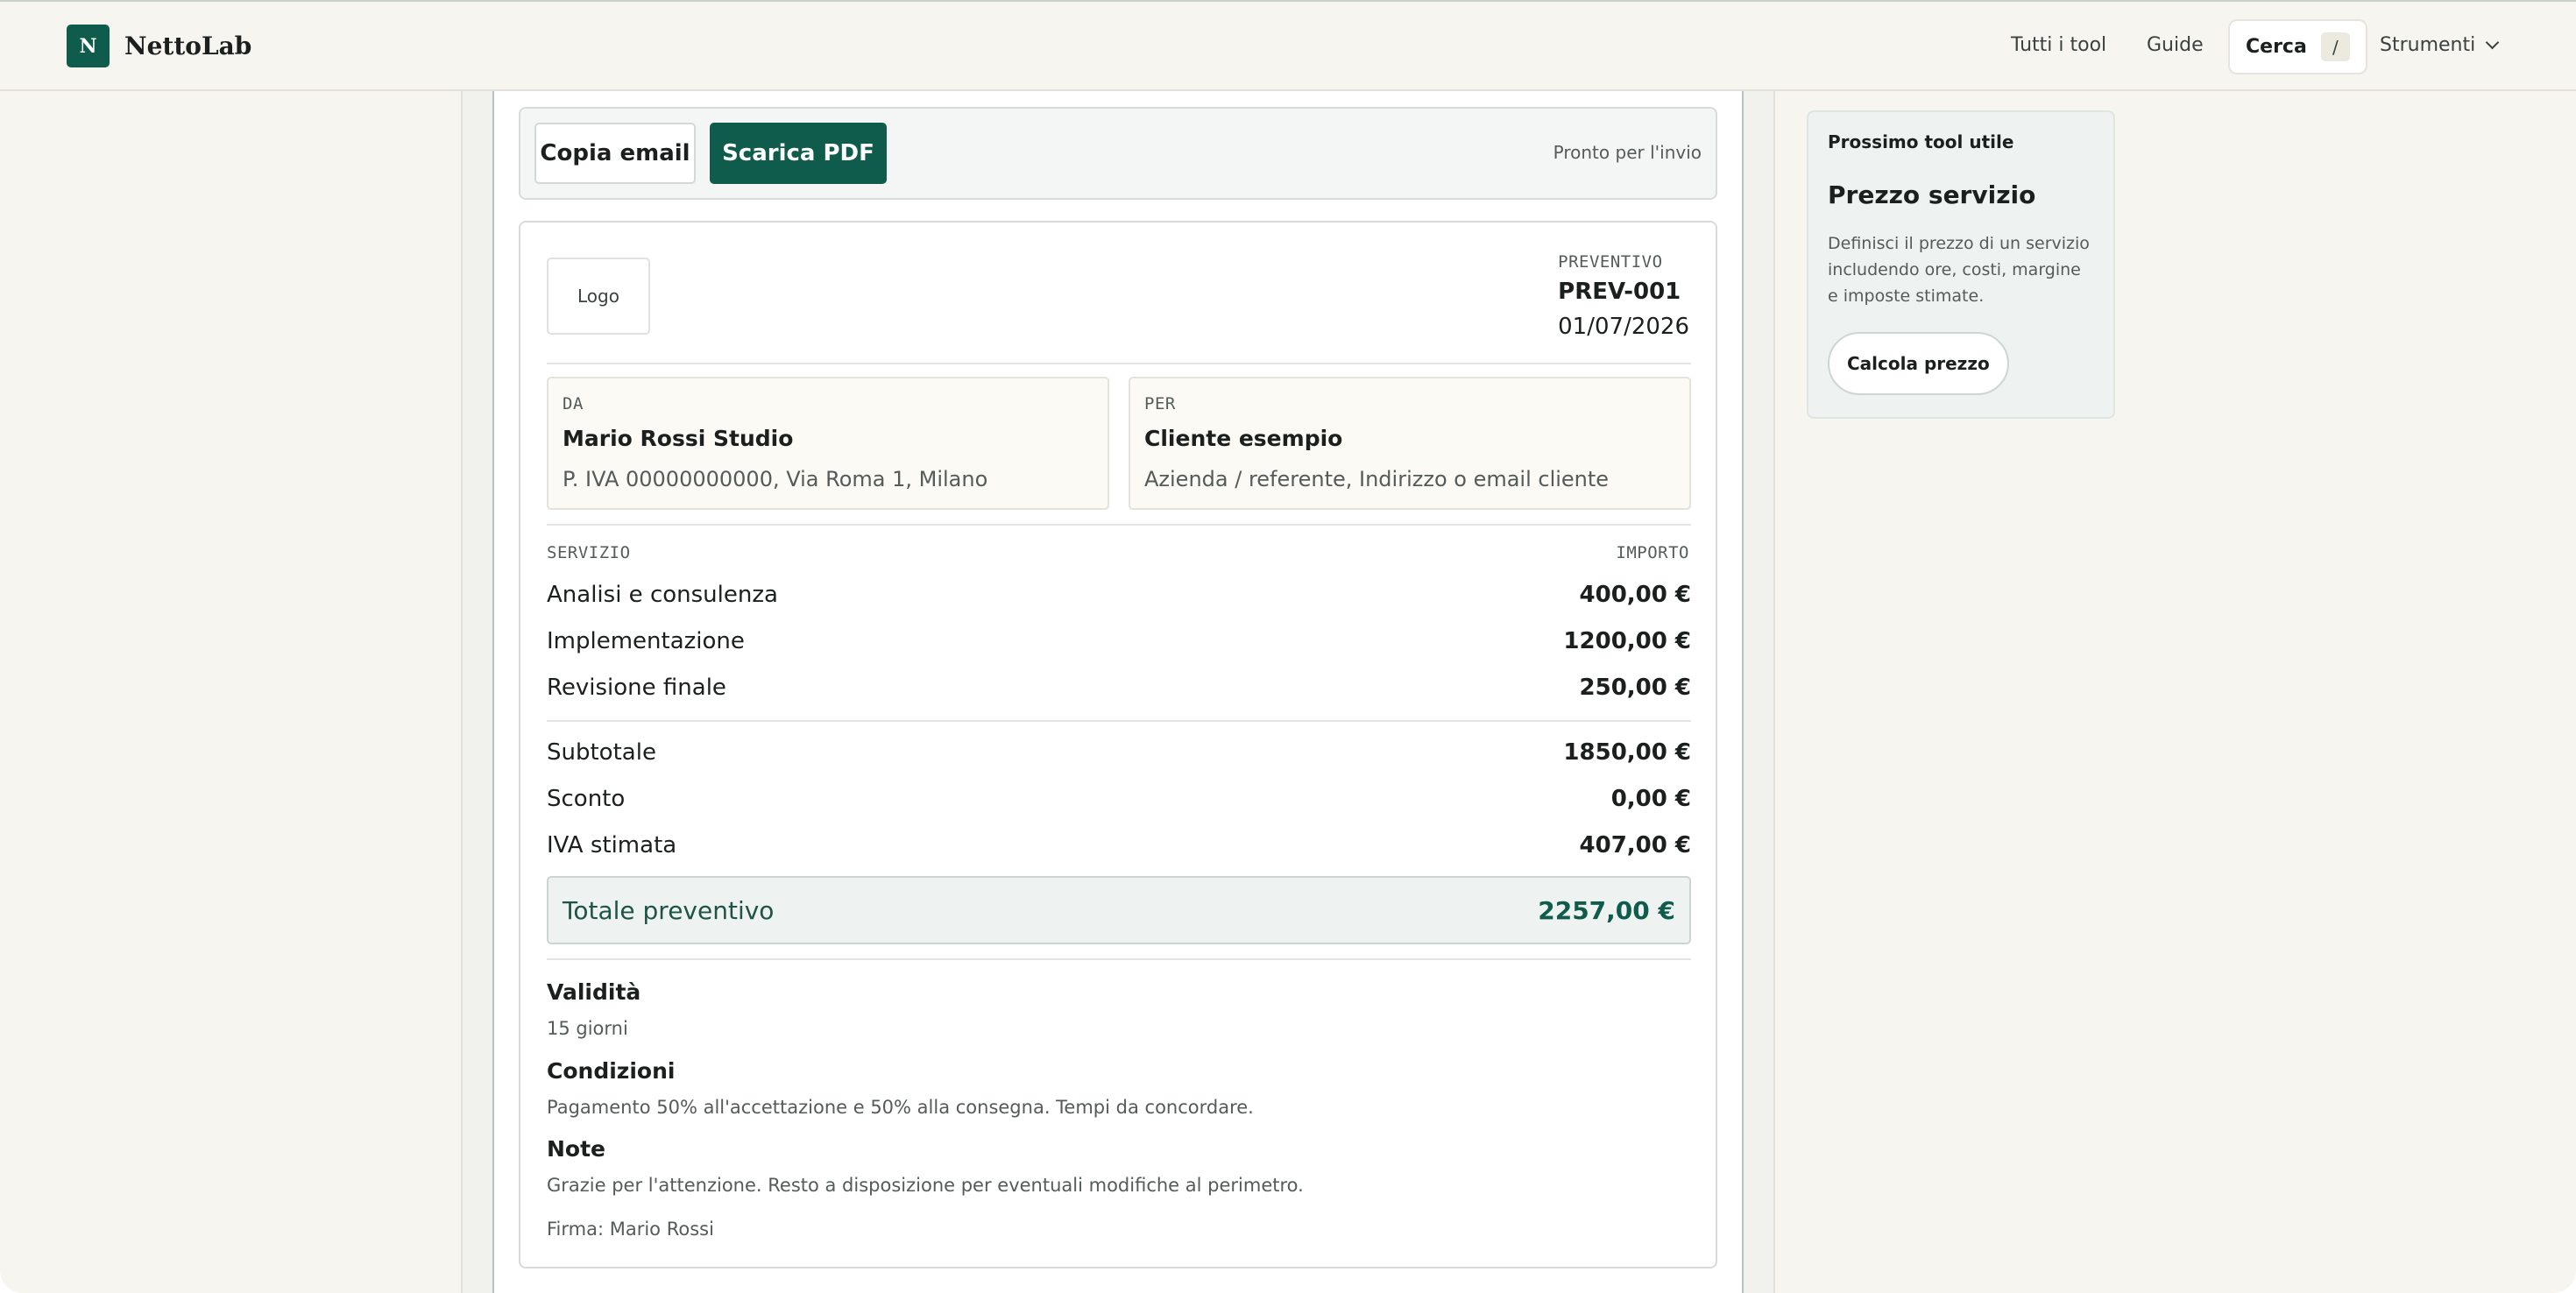 The width and height of the screenshot is (2576, 1293). Describe the element at coordinates (1160, 403) in the screenshot. I see `recipient-label: PER` at that location.